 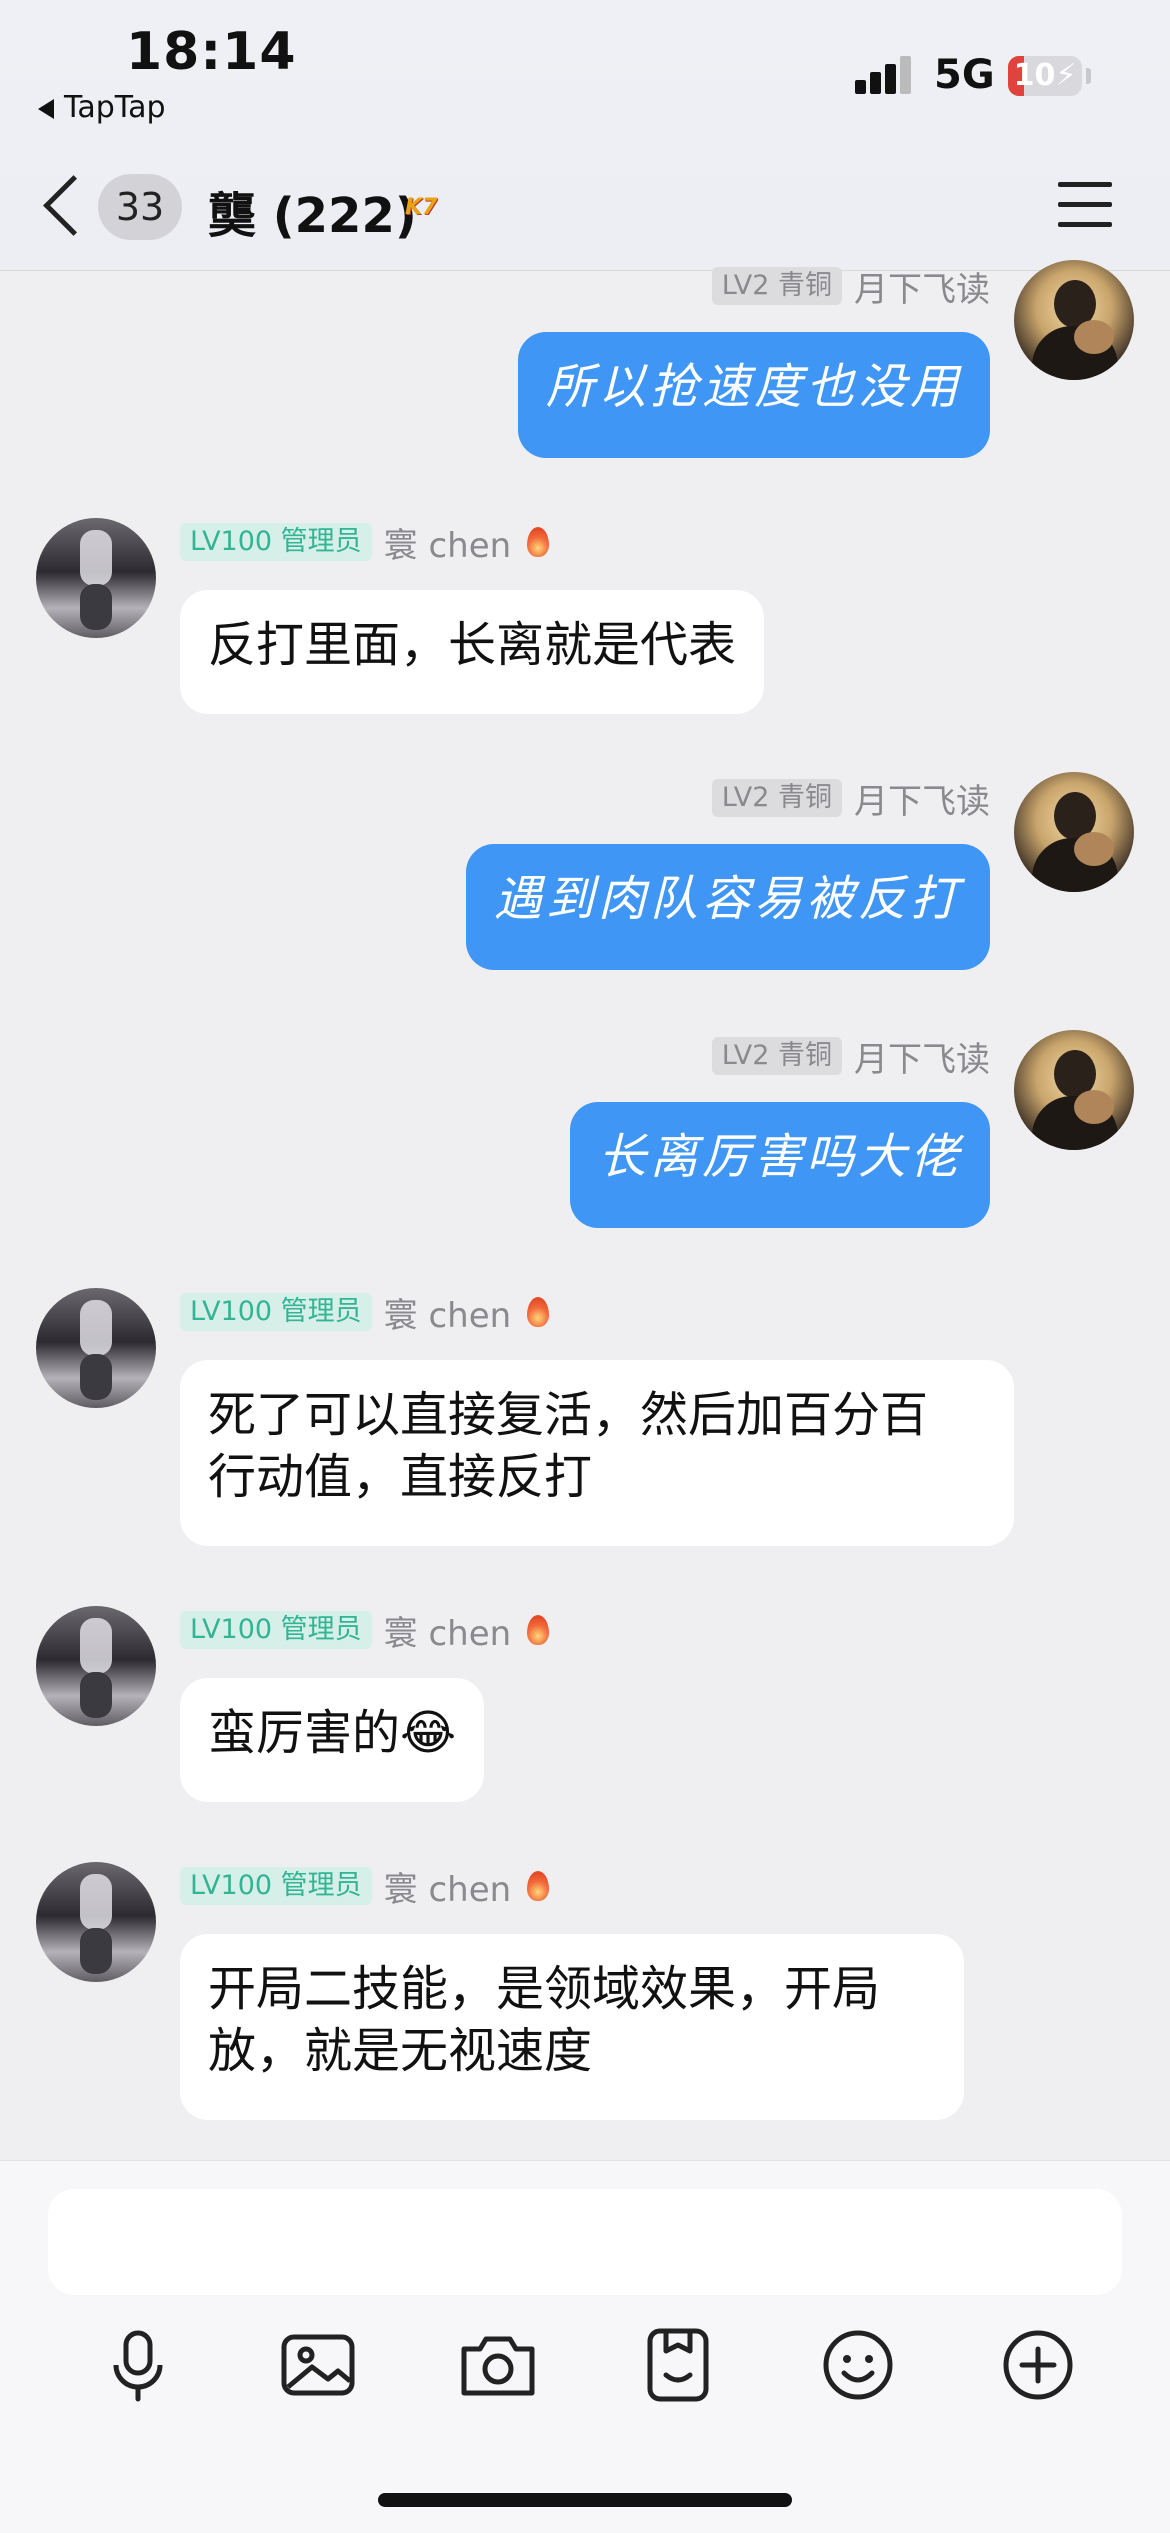 What do you see at coordinates (312, 216) in the screenshot?
I see `chat-title: 龑 (222)` at bounding box center [312, 216].